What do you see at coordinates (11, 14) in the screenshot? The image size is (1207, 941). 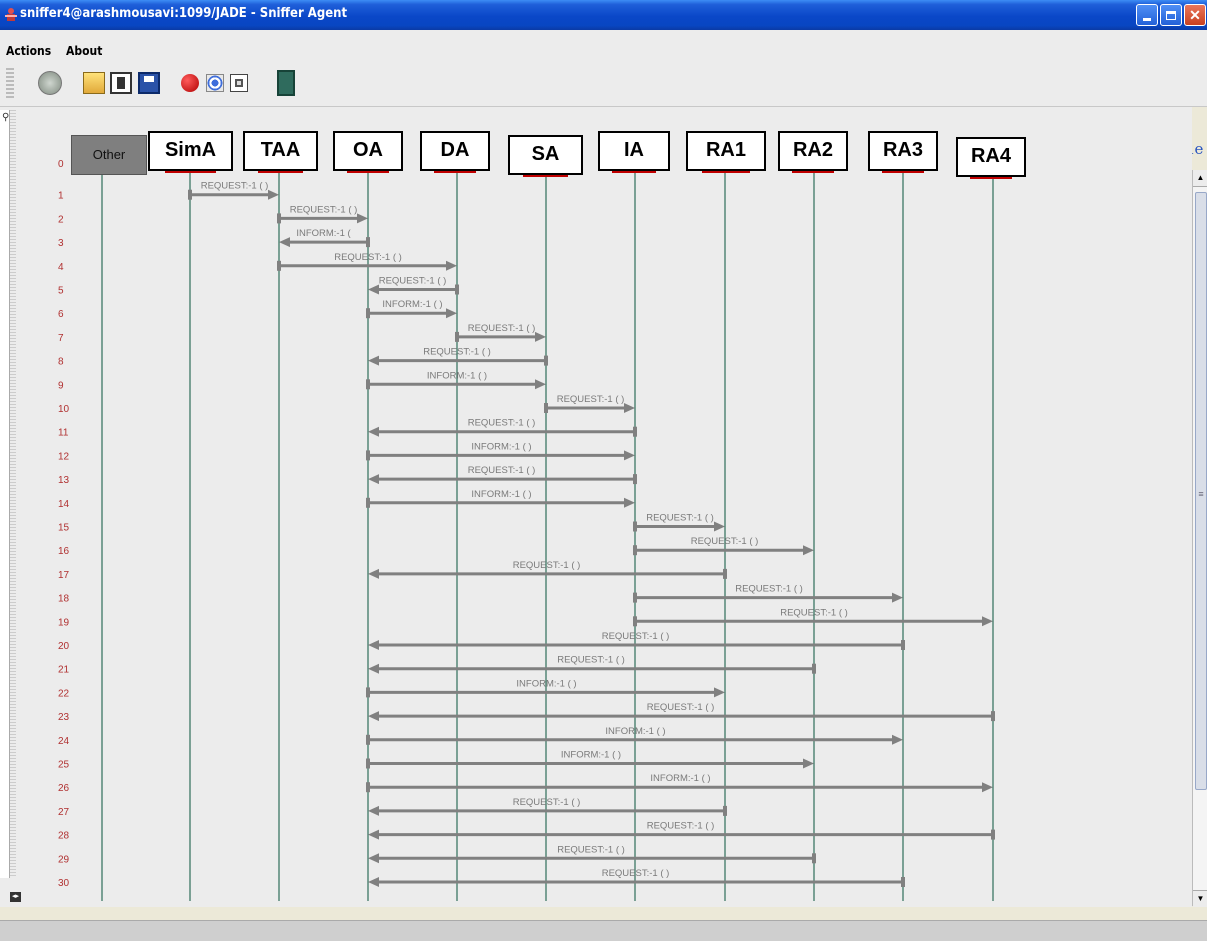 I see `jade-agent-icon` at bounding box center [11, 14].